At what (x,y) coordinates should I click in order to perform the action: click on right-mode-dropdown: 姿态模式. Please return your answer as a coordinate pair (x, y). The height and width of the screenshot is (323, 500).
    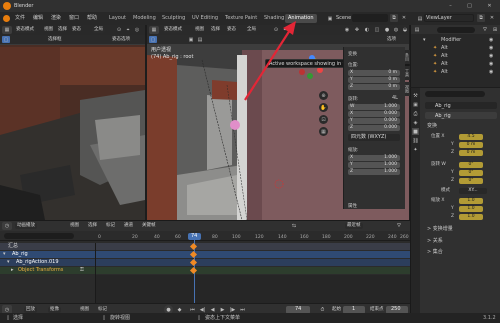
    Looking at the image, I should click on (173, 30).